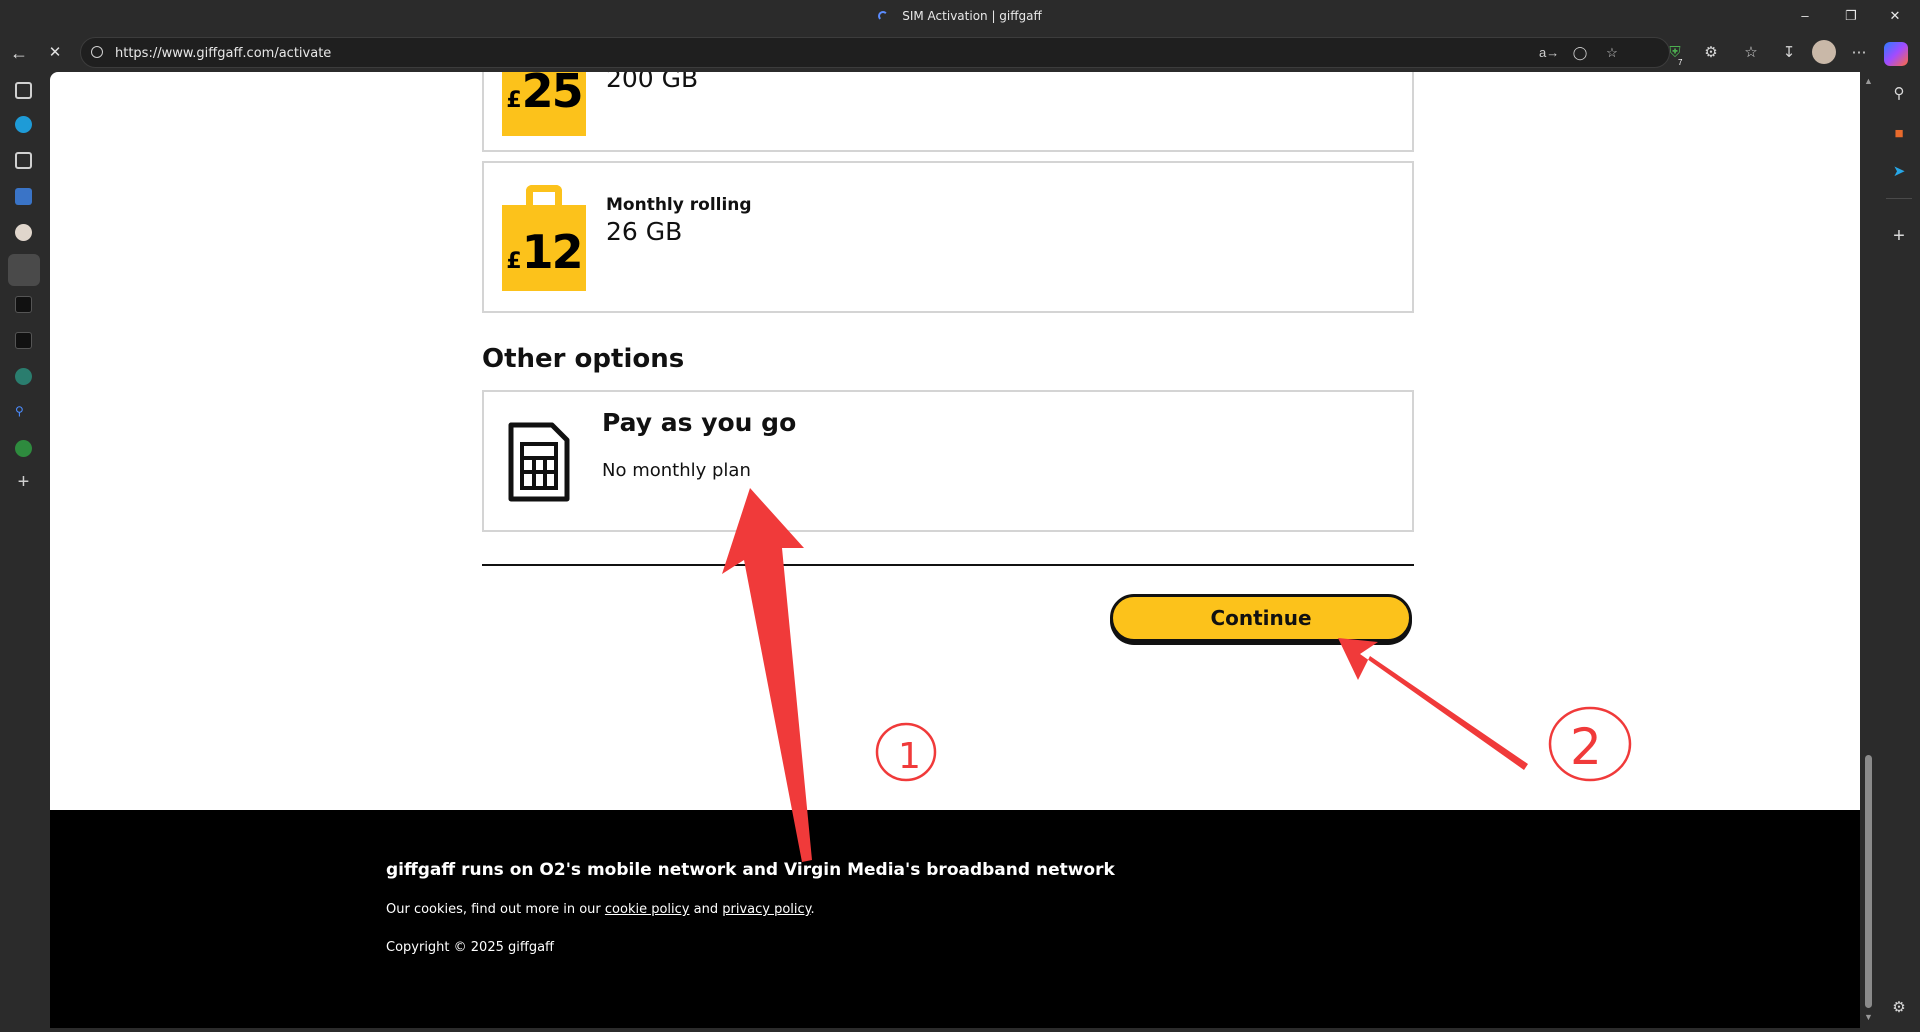 Image resolution: width=1920 pixels, height=1032 pixels. I want to click on other-options-heading: Other options, so click(583, 359).